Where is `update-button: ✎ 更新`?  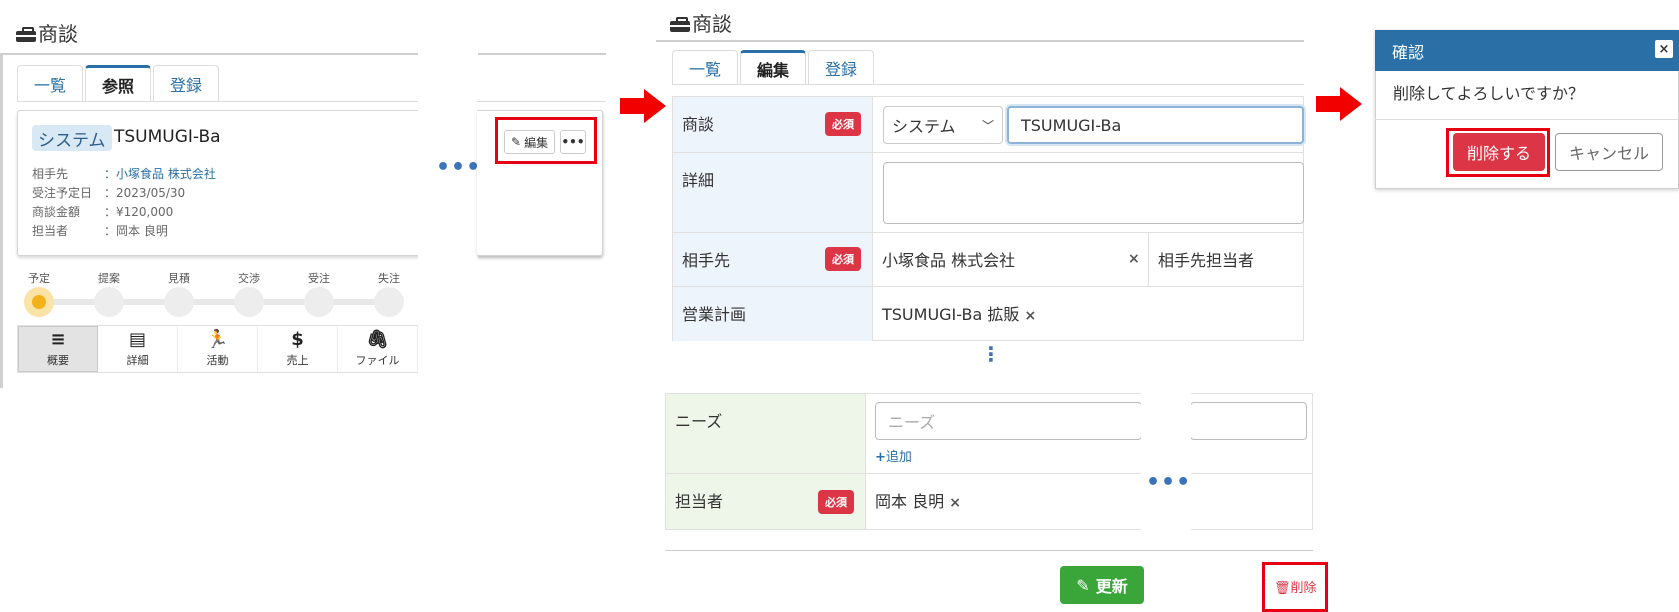
update-button: ✎ 更新 is located at coordinates (1102, 585).